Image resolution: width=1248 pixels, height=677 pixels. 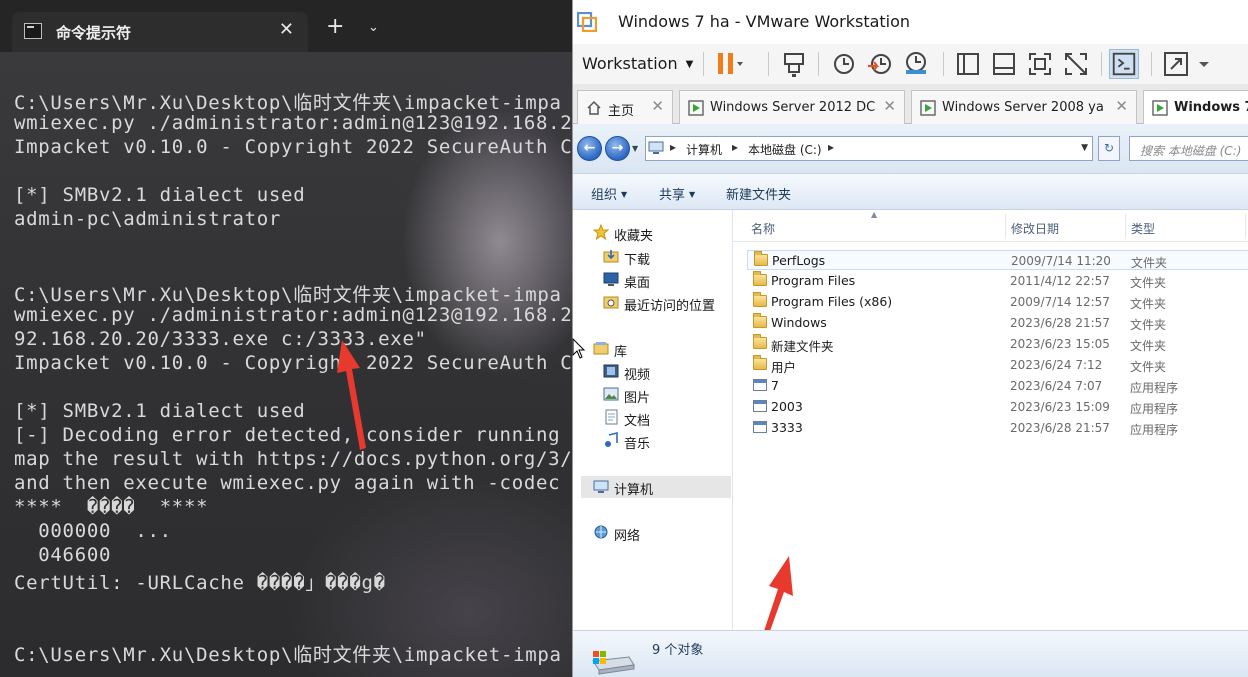 I want to click on libraries-icon, so click(x=601, y=348).